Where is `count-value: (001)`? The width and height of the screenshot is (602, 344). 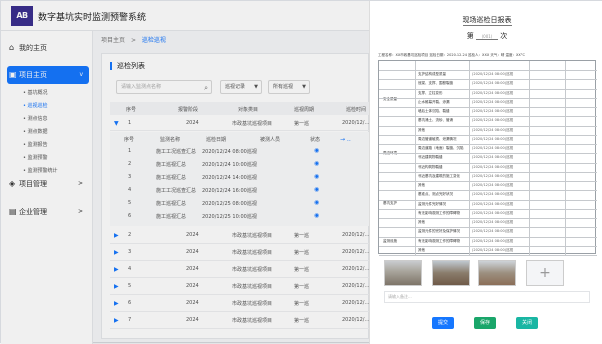 count-value: (001) is located at coordinates (487, 37).